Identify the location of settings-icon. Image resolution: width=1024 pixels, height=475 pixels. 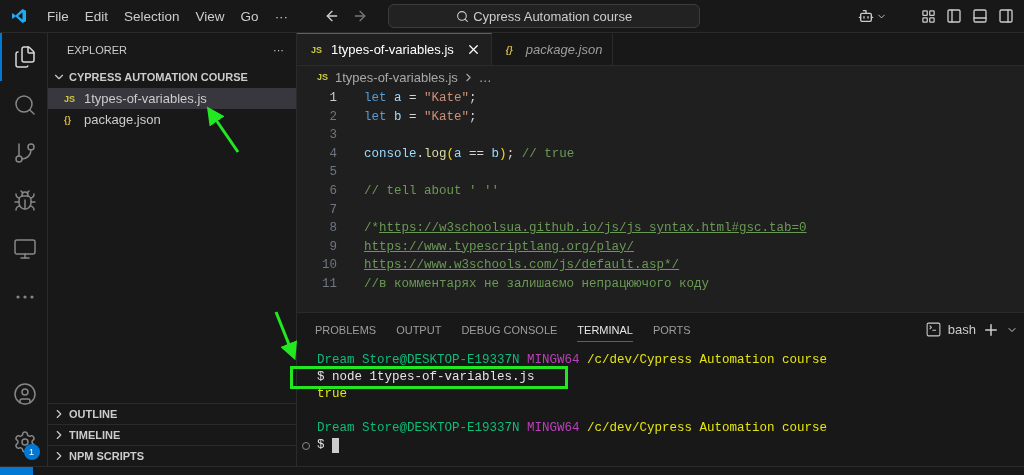
(24, 442).